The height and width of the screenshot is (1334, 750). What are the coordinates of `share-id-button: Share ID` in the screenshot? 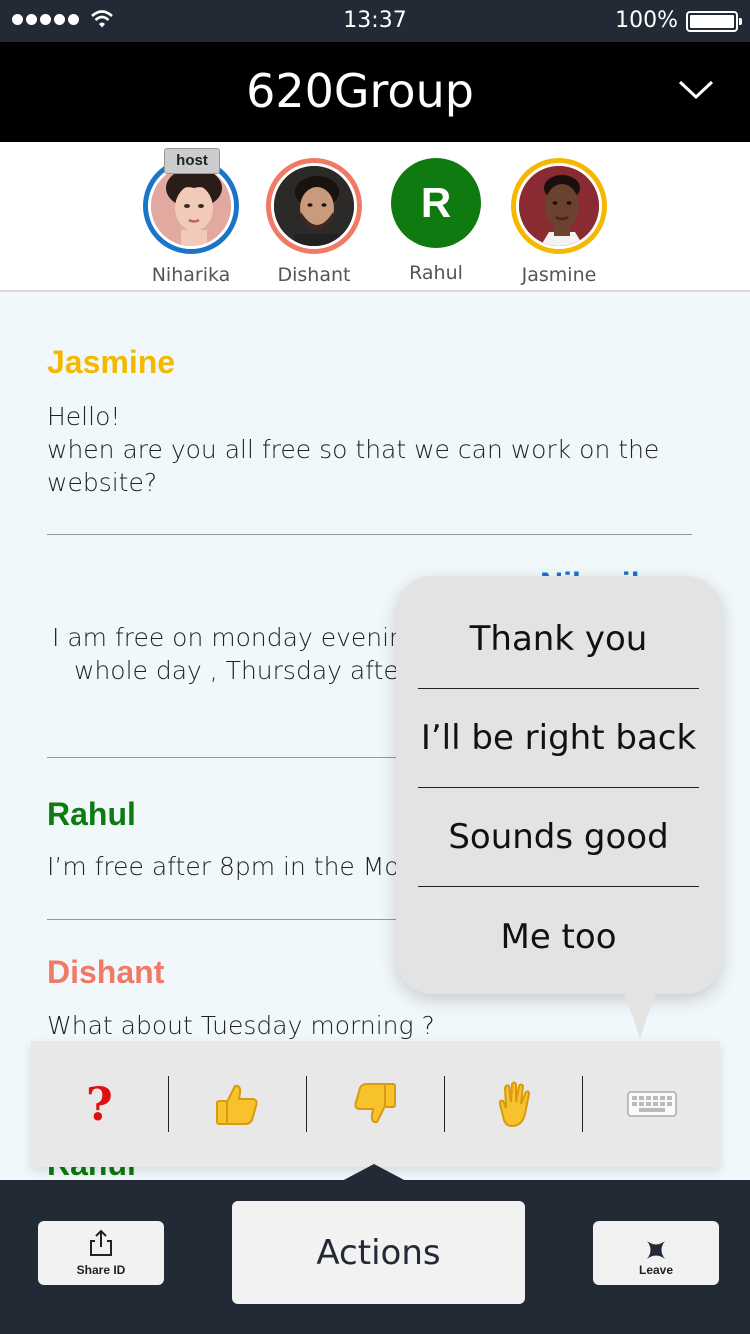 It's located at (101, 1253).